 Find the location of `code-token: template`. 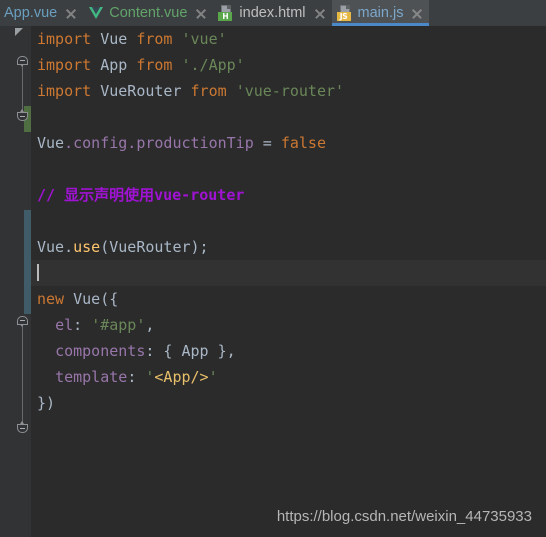

code-token: template is located at coordinates (91, 377).